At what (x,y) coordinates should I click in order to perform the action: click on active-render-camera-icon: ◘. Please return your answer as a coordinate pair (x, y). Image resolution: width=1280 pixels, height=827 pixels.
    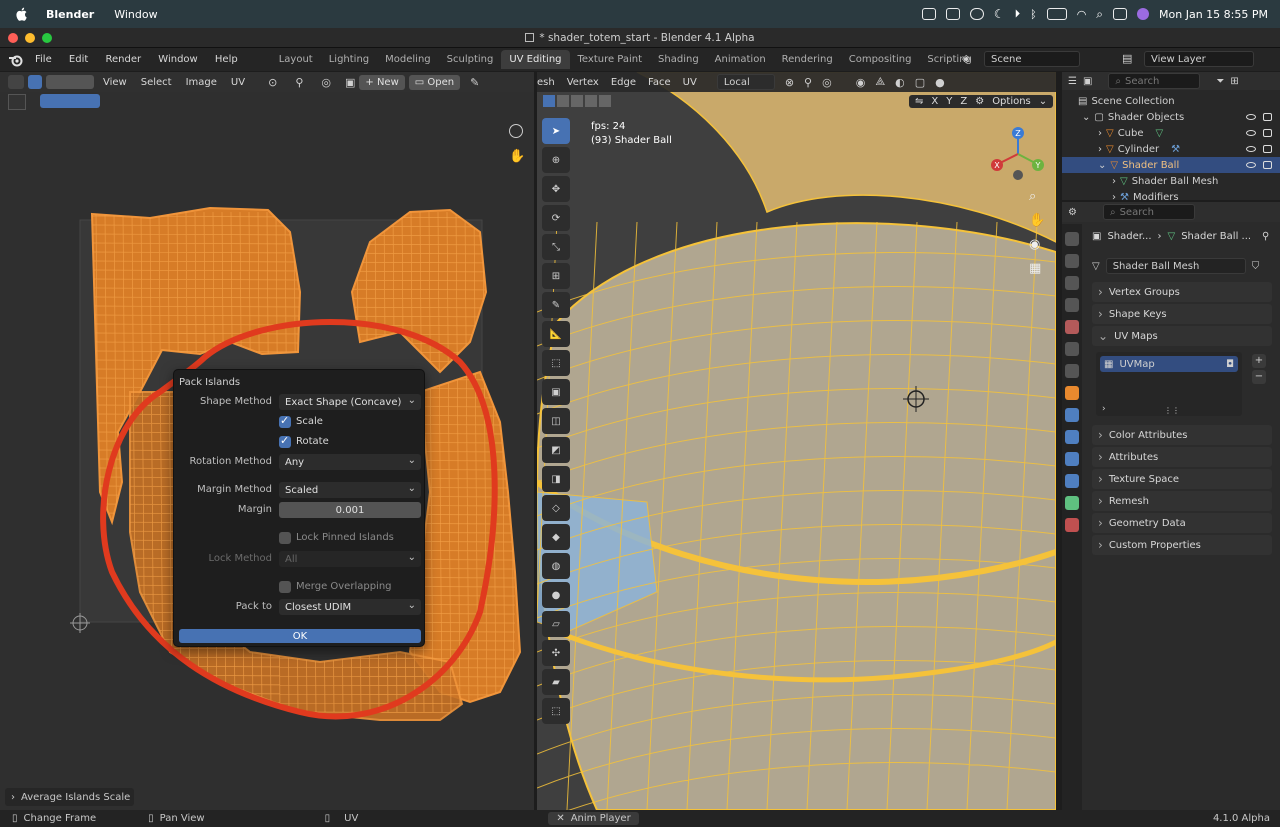
    Looking at the image, I should click on (1230, 364).